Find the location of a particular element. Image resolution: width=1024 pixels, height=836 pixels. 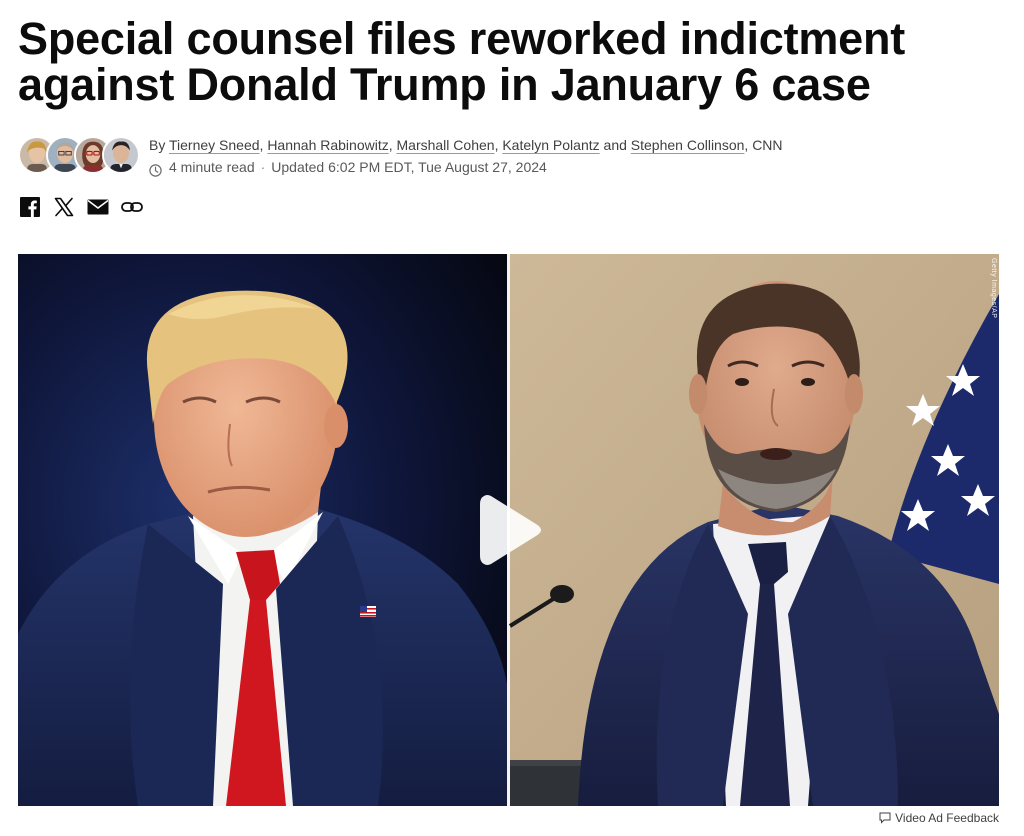

author-link: Tierney Sneed is located at coordinates (214, 145).